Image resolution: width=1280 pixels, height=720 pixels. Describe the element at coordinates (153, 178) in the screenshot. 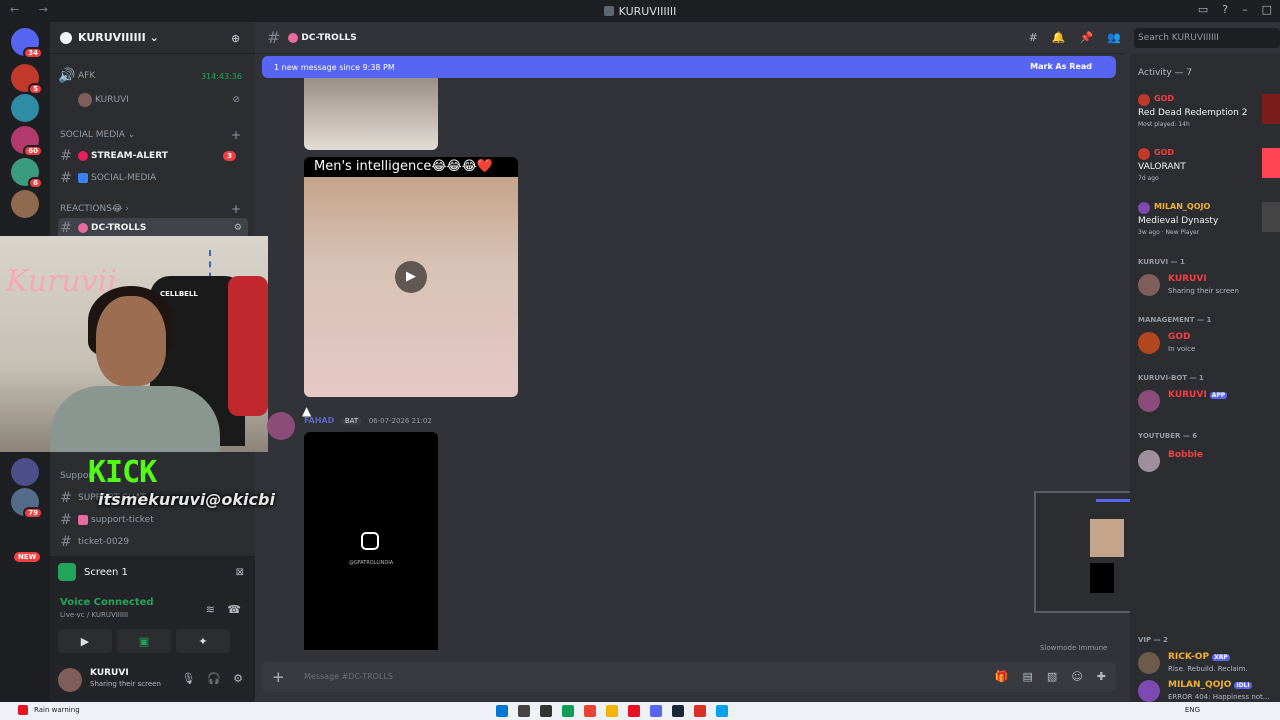

I see `channel-social-media: # SOCIAL-MEDIA` at that location.